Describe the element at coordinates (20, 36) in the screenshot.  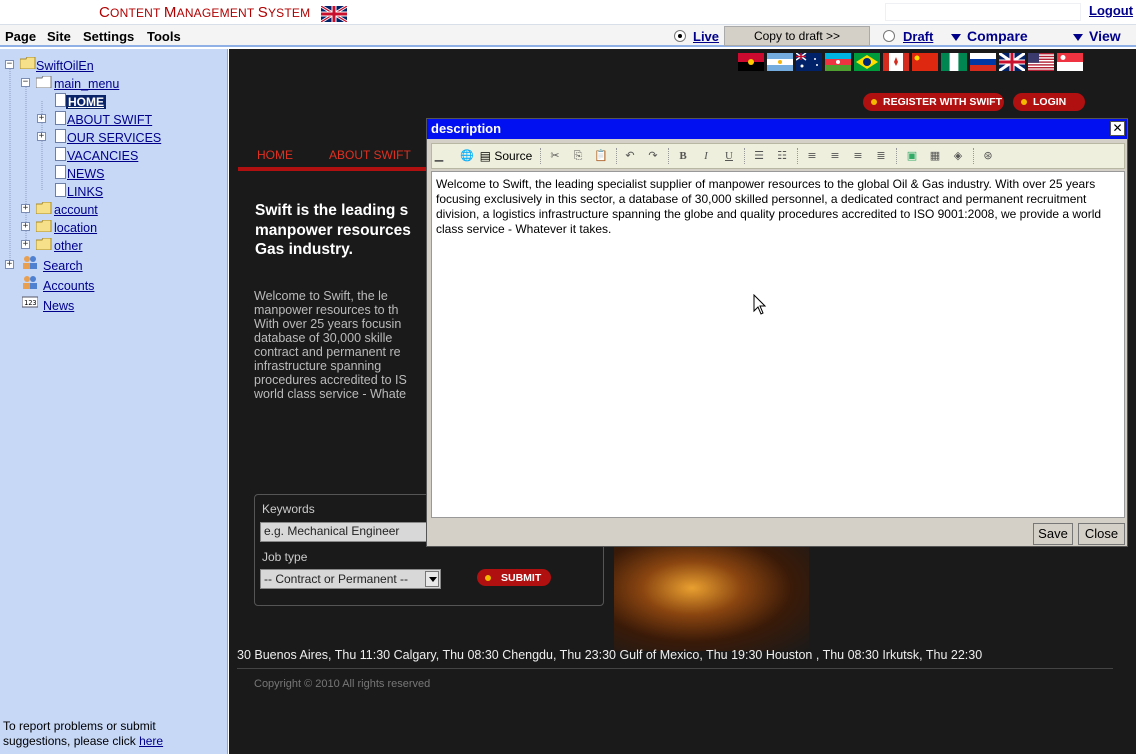
I see `menu-page: Page` at that location.